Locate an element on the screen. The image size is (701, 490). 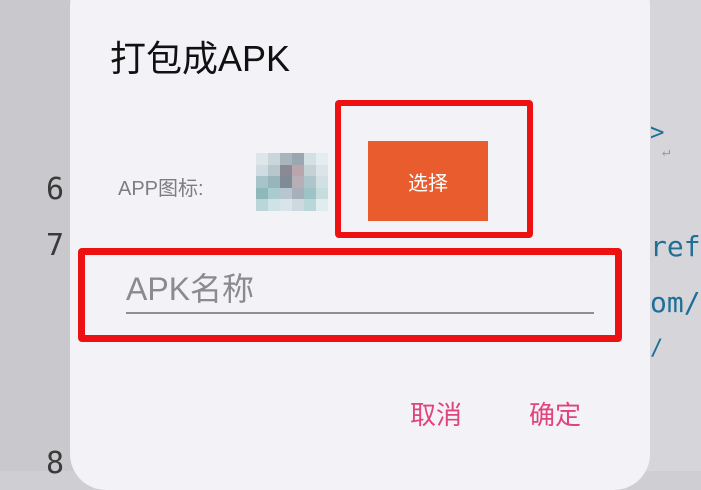
app-icon-preview is located at coordinates (292, 182).